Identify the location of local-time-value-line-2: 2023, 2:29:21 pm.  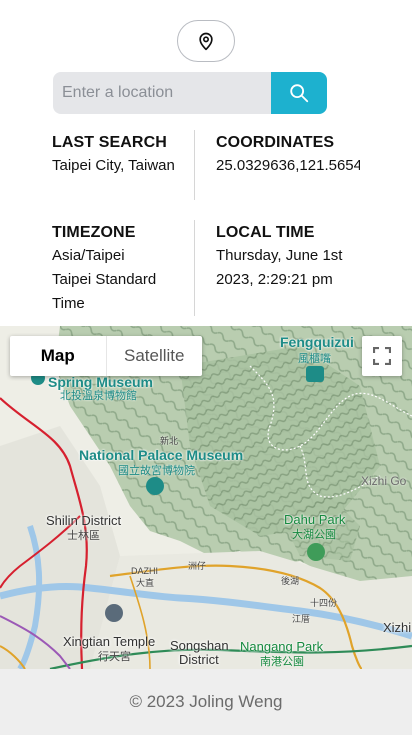
(274, 279).